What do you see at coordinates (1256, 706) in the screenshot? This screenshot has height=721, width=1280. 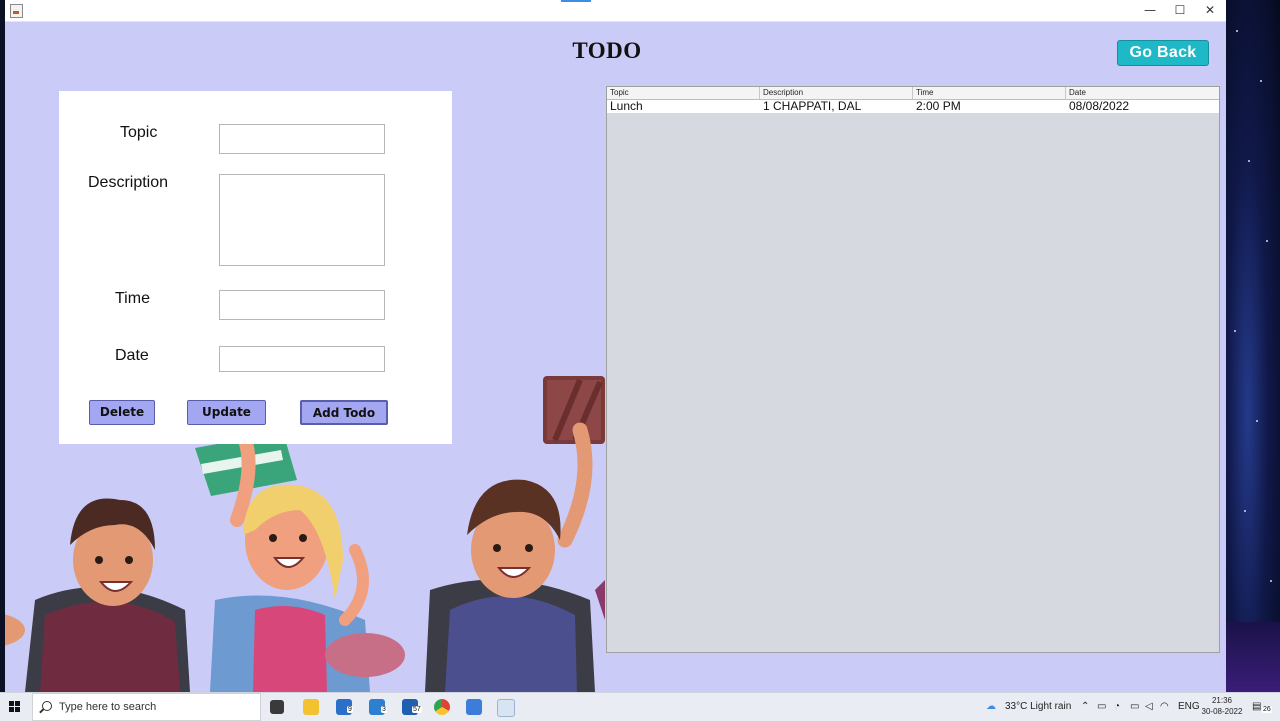 I see `notification-icon: ▤` at bounding box center [1256, 706].